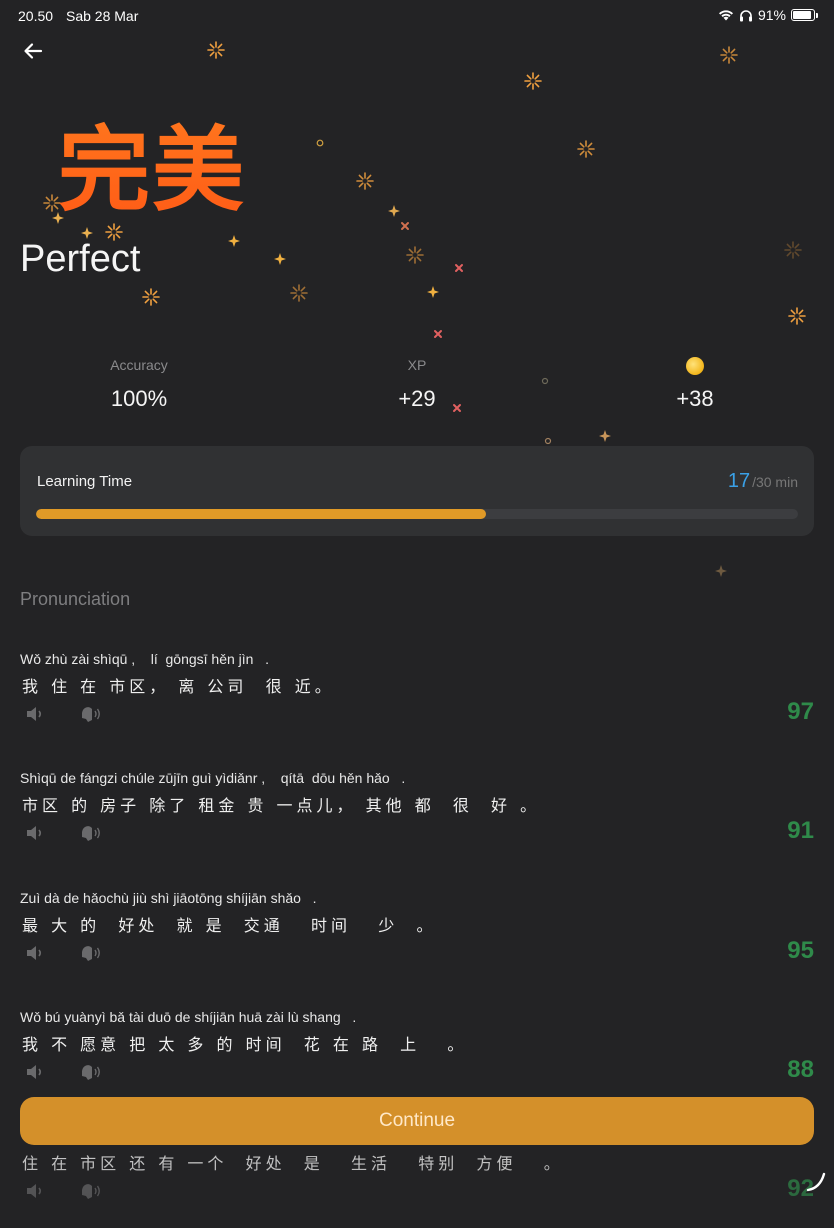 The width and height of the screenshot is (834, 1228). What do you see at coordinates (293, 1163) in the screenshot?
I see `sentence-hanzi: 住 在 市区 还 有 一个 好处 是 生活 特别 方便 。` at bounding box center [293, 1163].